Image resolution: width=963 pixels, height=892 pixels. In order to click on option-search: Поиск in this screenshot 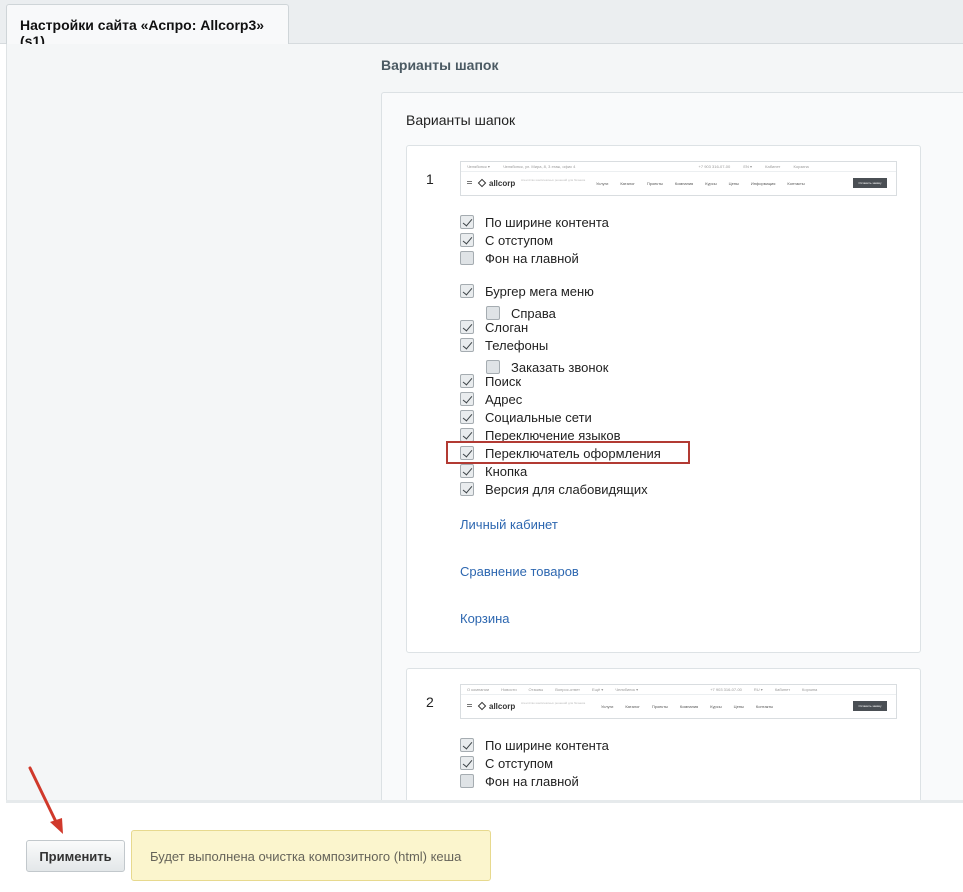, I will do `click(490, 381)`.